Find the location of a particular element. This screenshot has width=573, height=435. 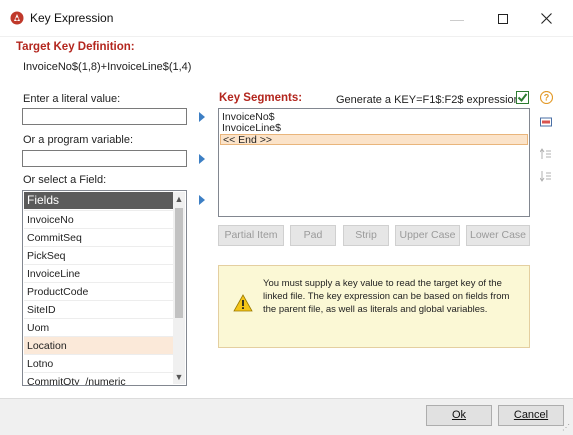

move-up-icon is located at coordinates (545, 154).